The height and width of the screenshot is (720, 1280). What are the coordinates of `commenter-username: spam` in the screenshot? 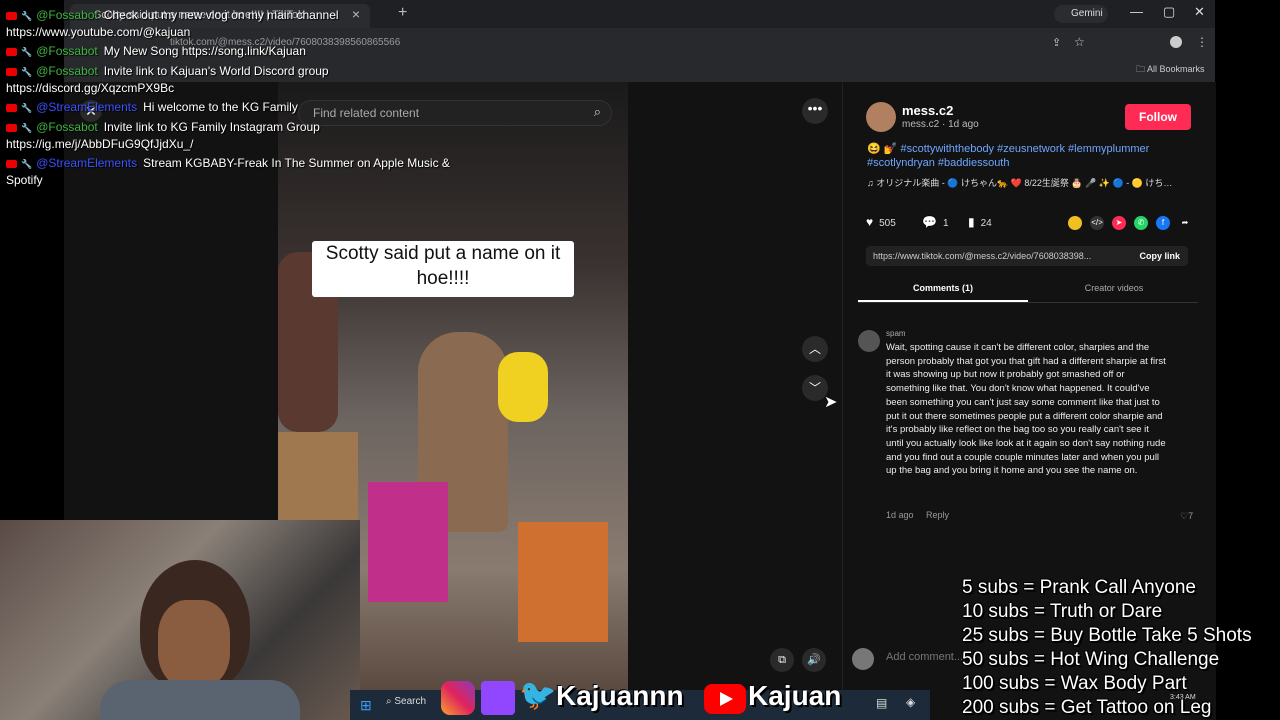 It's located at (896, 333).